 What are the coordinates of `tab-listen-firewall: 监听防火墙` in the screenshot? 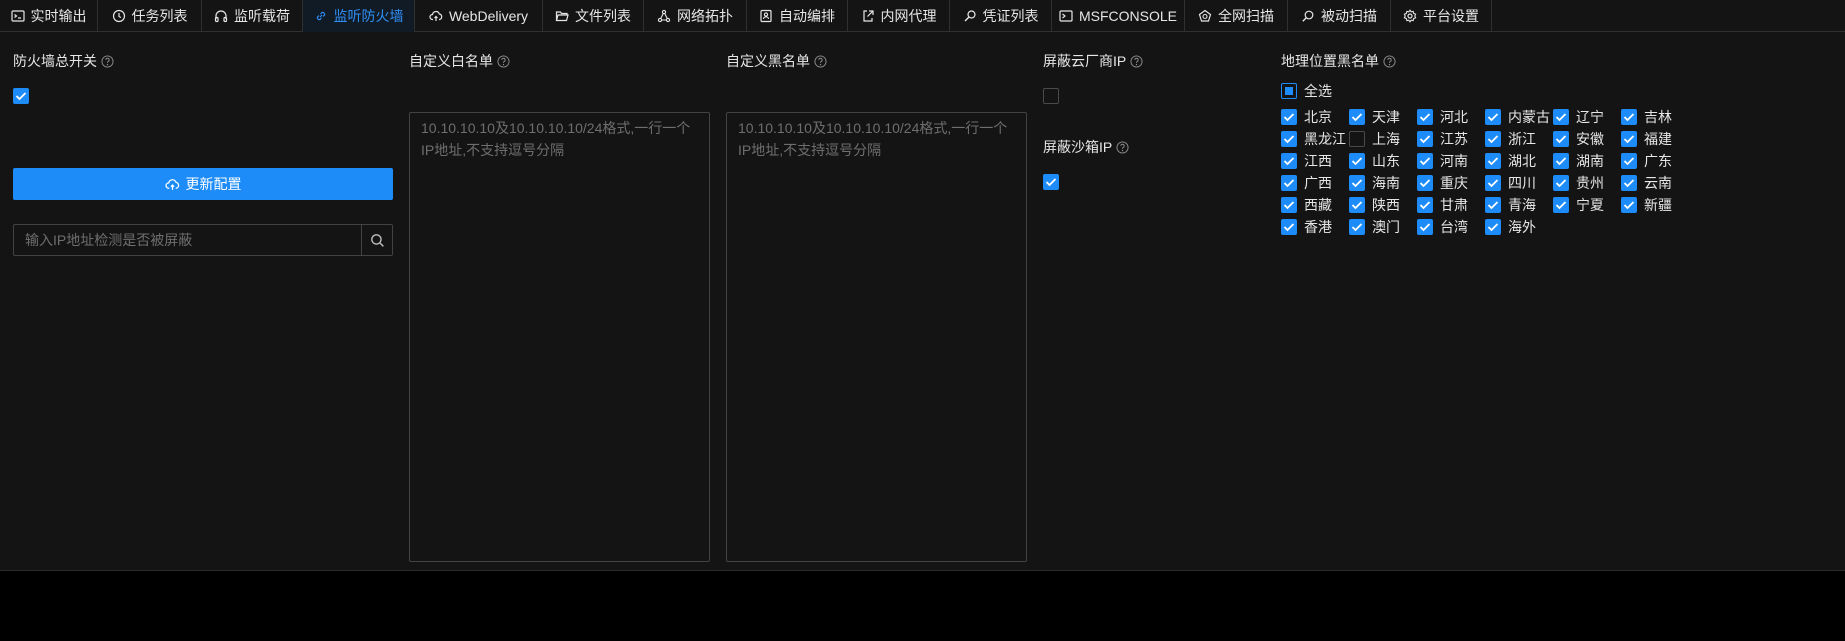 It's located at (359, 16).